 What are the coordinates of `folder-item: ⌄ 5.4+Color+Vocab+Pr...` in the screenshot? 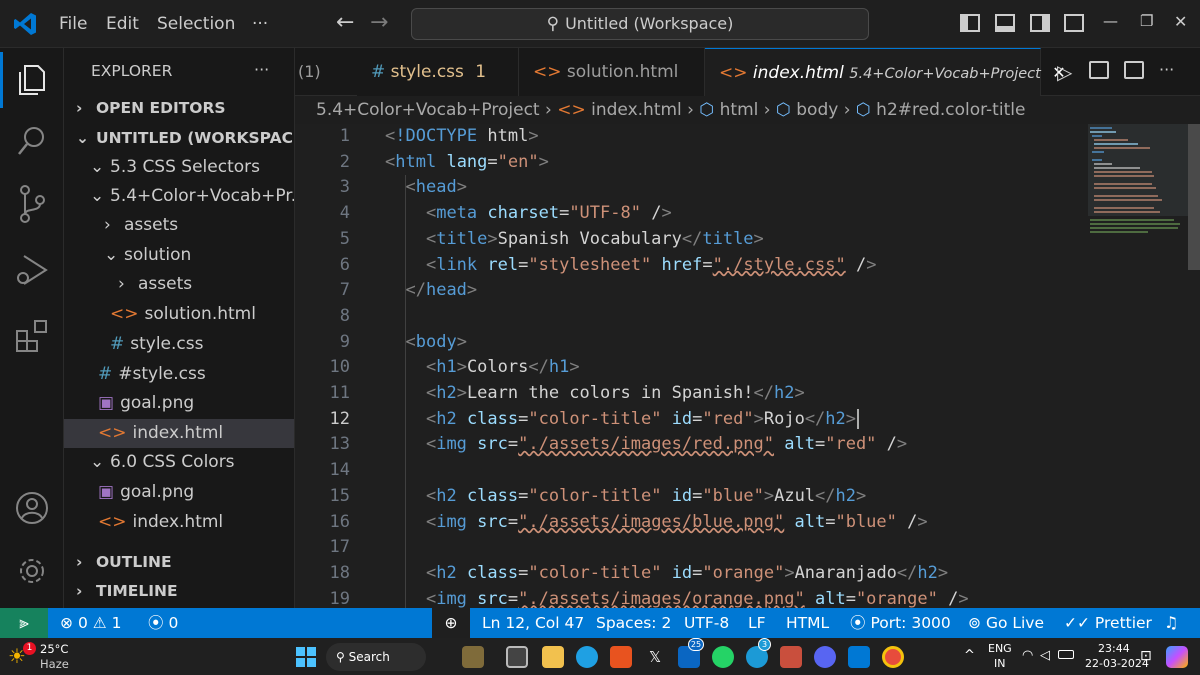 It's located at (179, 196).